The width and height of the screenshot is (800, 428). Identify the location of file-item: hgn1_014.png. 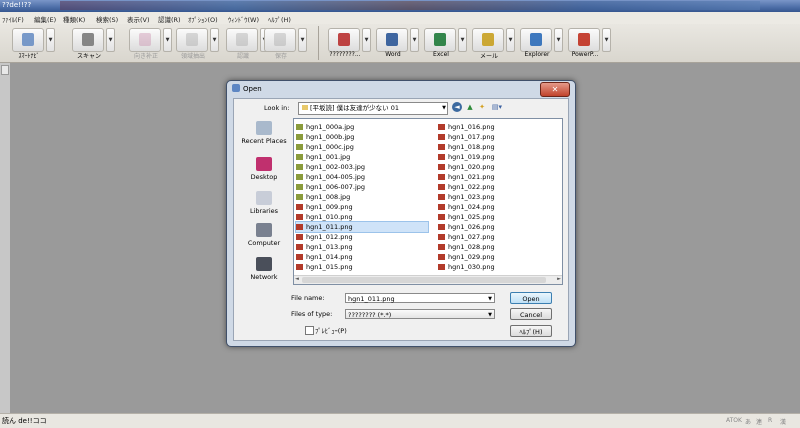
(362, 257).